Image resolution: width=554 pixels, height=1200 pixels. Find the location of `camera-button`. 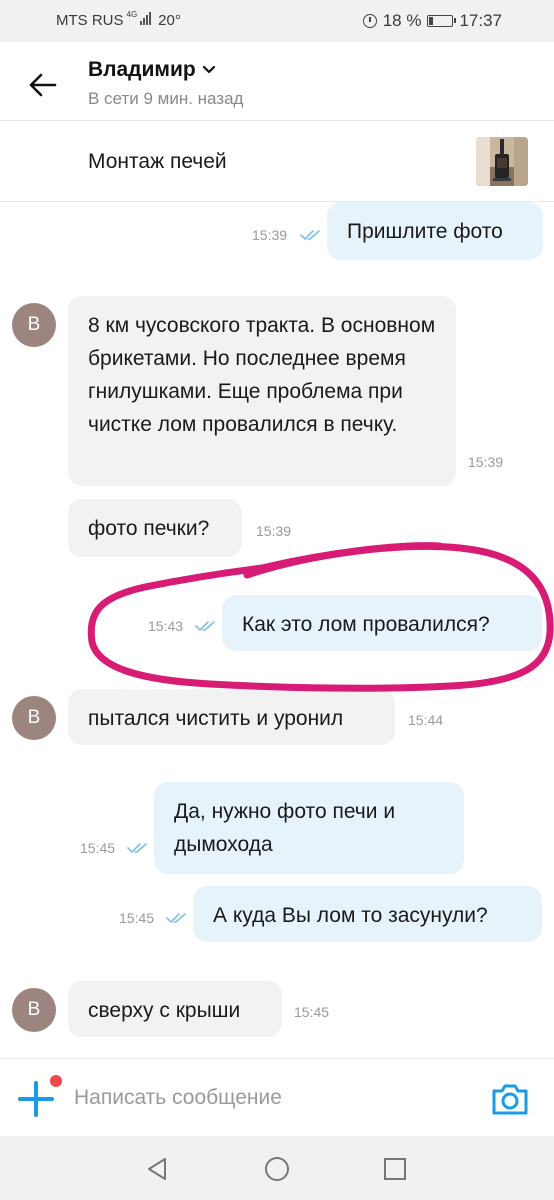

camera-button is located at coordinates (510, 1099).